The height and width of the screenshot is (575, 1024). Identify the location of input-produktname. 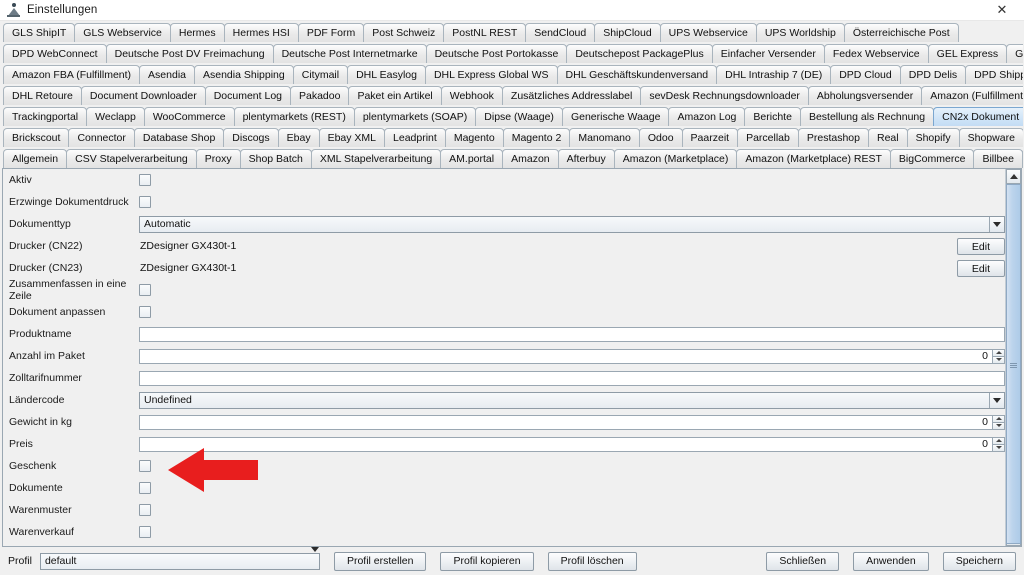
(572, 334).